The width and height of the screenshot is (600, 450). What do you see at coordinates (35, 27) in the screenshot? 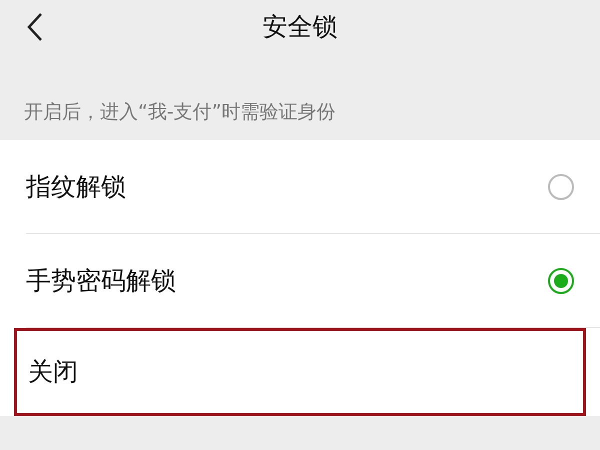
I see `back-icon` at bounding box center [35, 27].